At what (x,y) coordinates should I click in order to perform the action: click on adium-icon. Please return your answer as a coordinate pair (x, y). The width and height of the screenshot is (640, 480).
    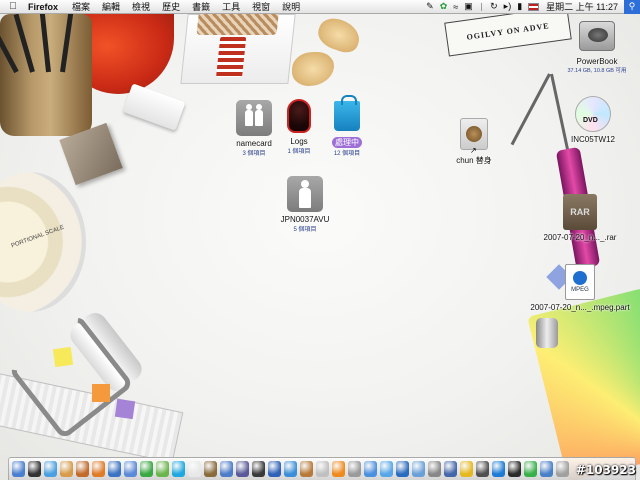
    Looking at the image, I should click on (162, 469).